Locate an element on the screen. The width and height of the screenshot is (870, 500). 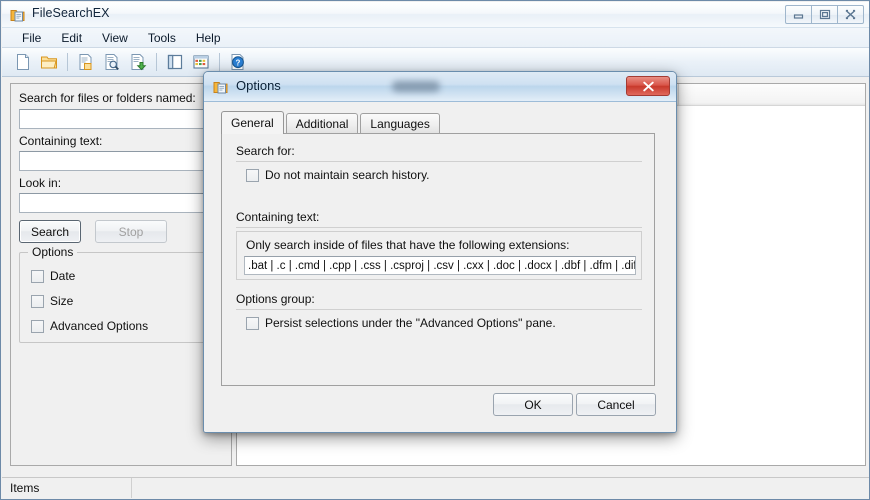
search-name-input is located at coordinates (121, 119).